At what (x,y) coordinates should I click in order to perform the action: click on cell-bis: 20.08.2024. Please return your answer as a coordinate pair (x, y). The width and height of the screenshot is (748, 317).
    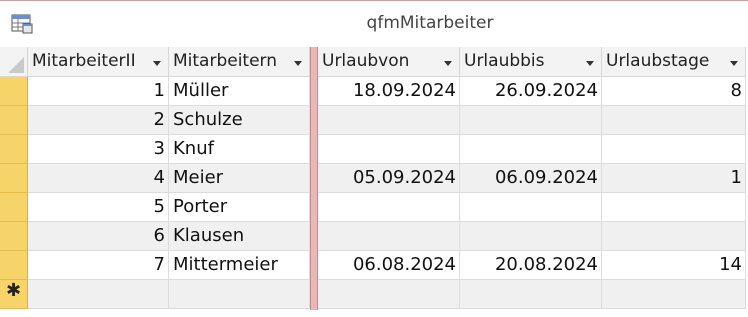
    Looking at the image, I should click on (531, 265).